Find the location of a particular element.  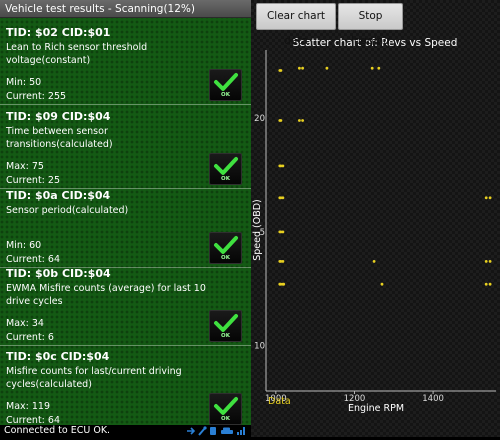

test-id: TID: $0c CID:$04 is located at coordinates (58, 356).